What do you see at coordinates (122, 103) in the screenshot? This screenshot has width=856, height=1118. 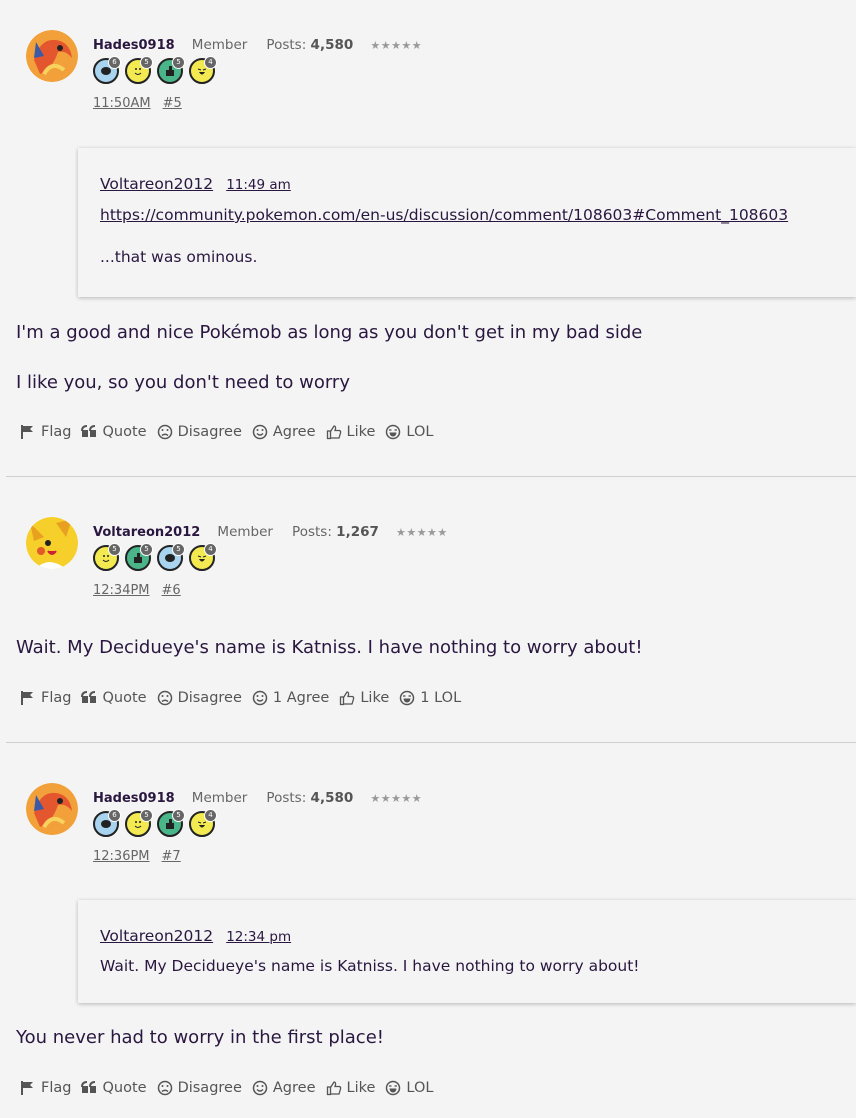 I see `post-time-link: 11:50AM` at bounding box center [122, 103].